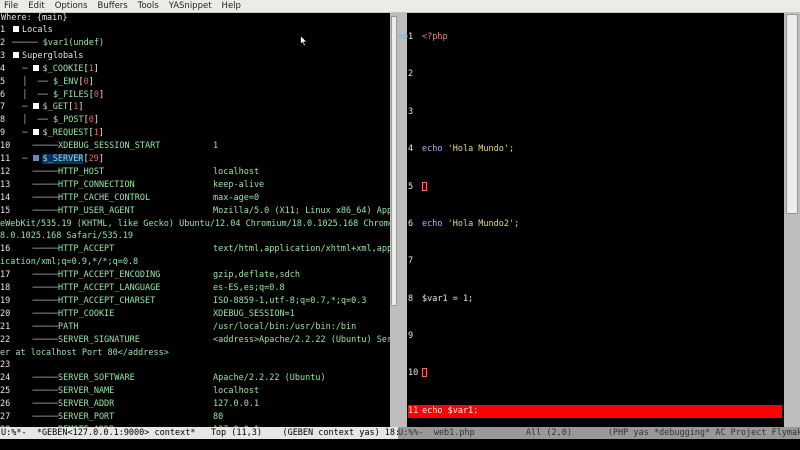  Describe the element at coordinates (411, 149) in the screenshot. I see `line-number: 4` at that location.